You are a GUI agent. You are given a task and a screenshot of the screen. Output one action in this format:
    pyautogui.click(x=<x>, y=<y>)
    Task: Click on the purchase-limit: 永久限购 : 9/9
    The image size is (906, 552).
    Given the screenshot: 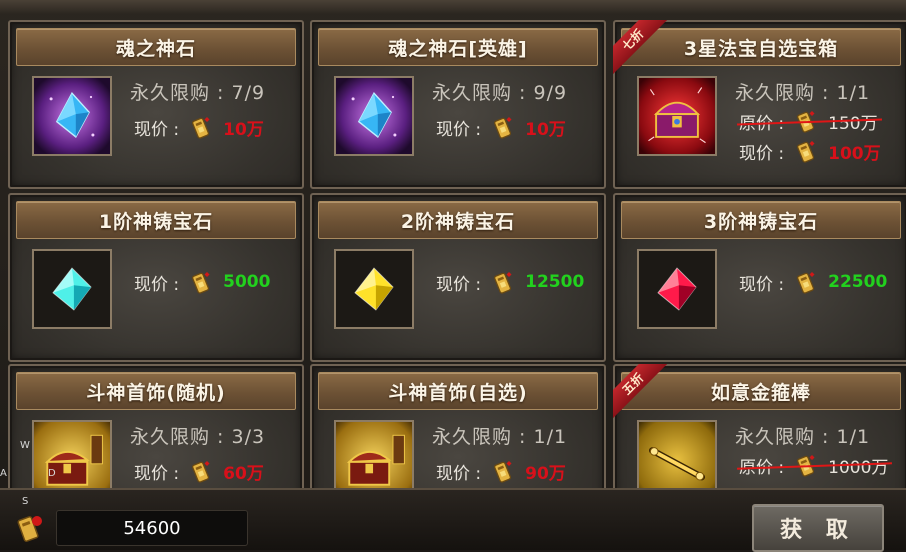 What is the action you would take?
    pyautogui.click(x=499, y=91)
    